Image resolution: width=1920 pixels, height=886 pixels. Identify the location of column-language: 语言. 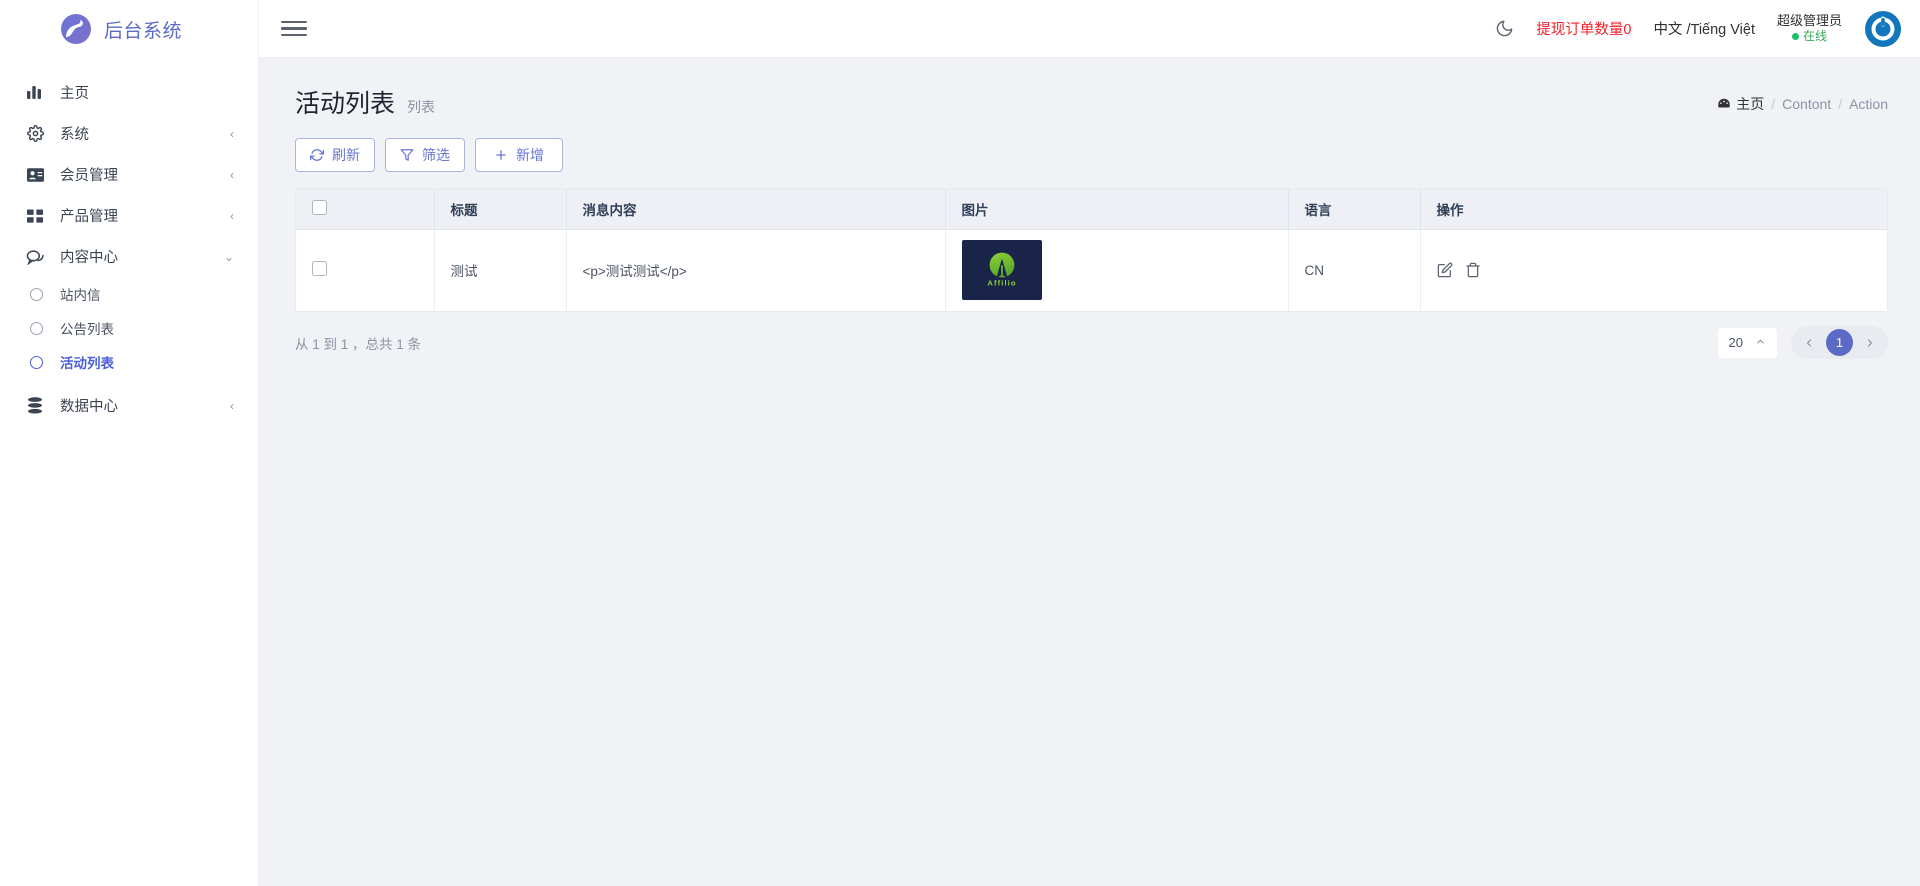
(1354, 209).